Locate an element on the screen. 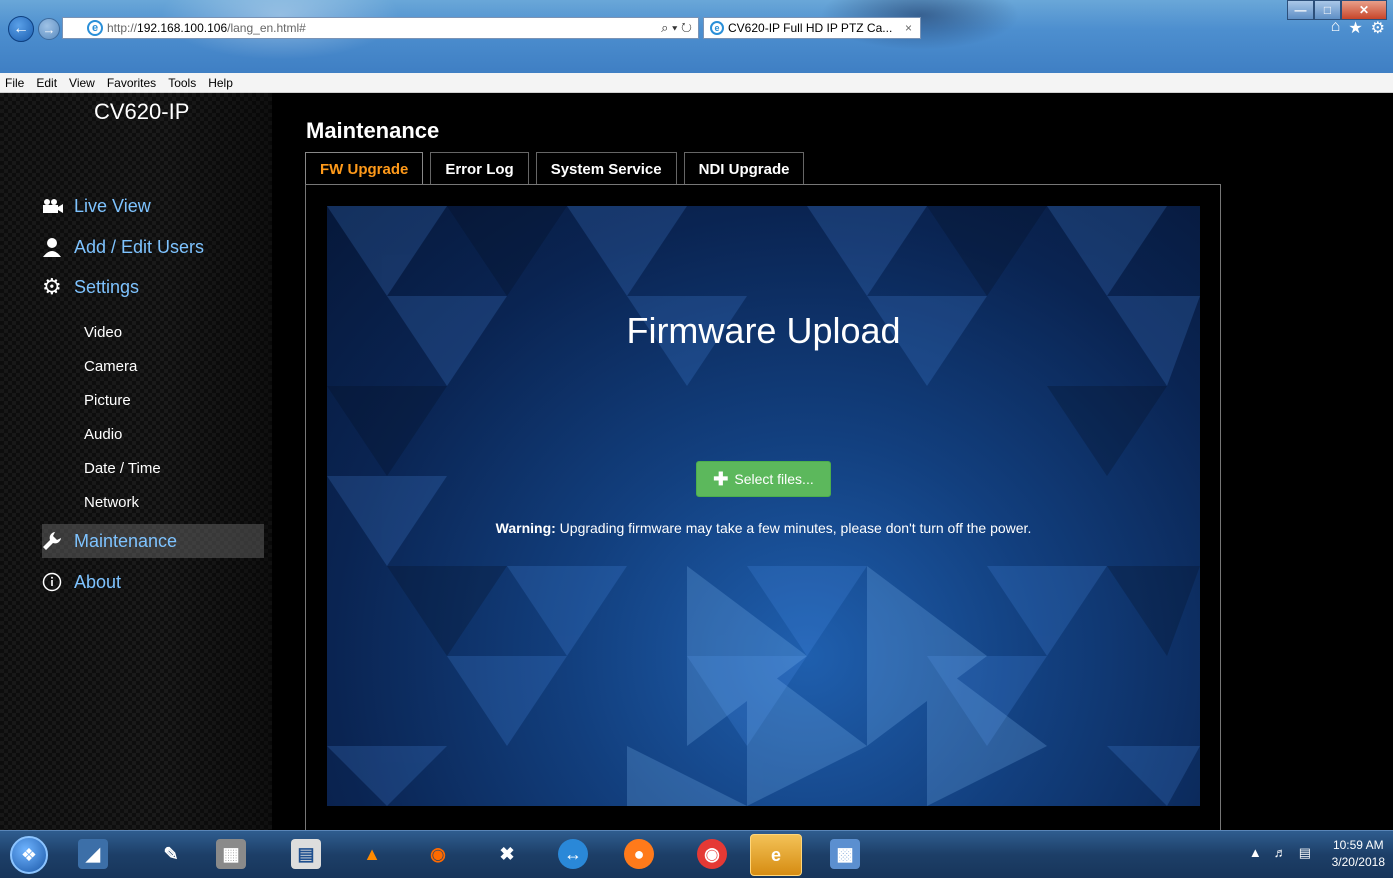  tab-fw-upgrade: FW Upgrade is located at coordinates (364, 168).